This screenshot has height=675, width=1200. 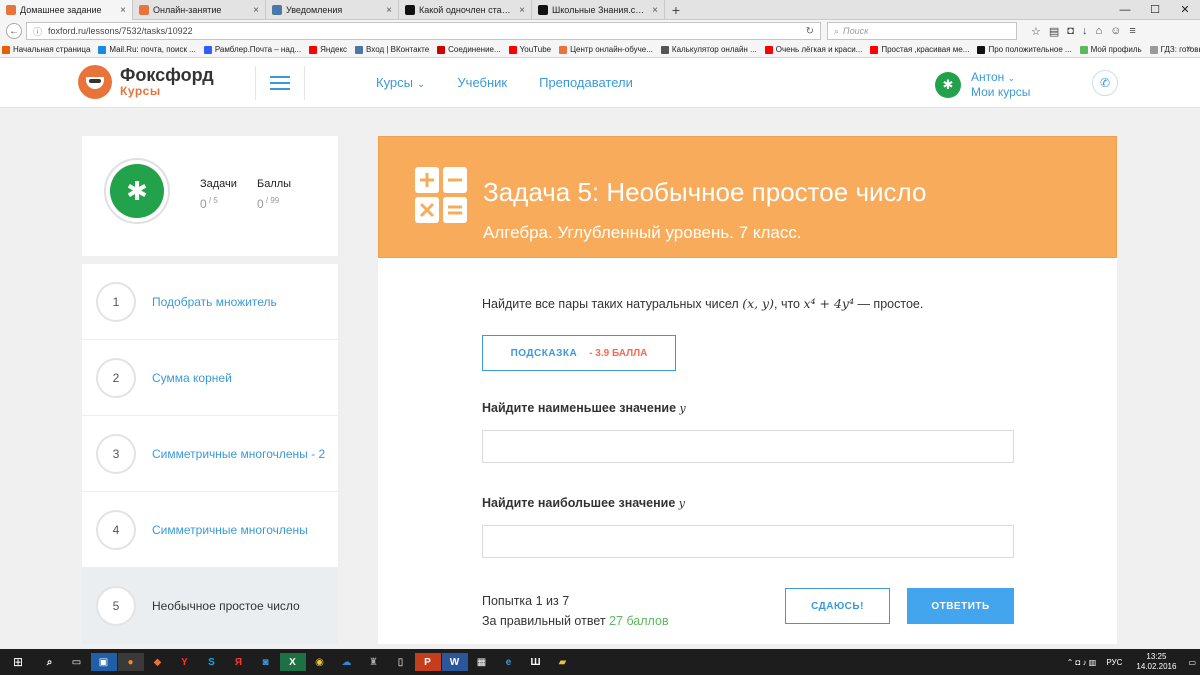 I want to click on clock-time: 13:25, so click(x=1156, y=656).